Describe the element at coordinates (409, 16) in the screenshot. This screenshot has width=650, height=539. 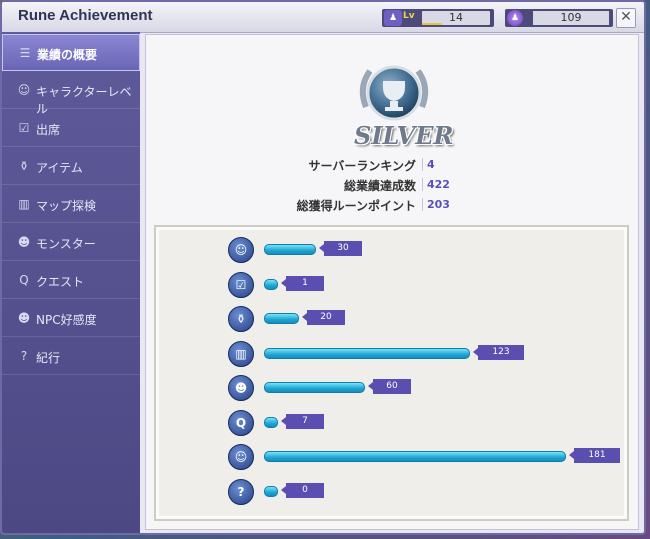
I see `level-tag: Lv` at that location.